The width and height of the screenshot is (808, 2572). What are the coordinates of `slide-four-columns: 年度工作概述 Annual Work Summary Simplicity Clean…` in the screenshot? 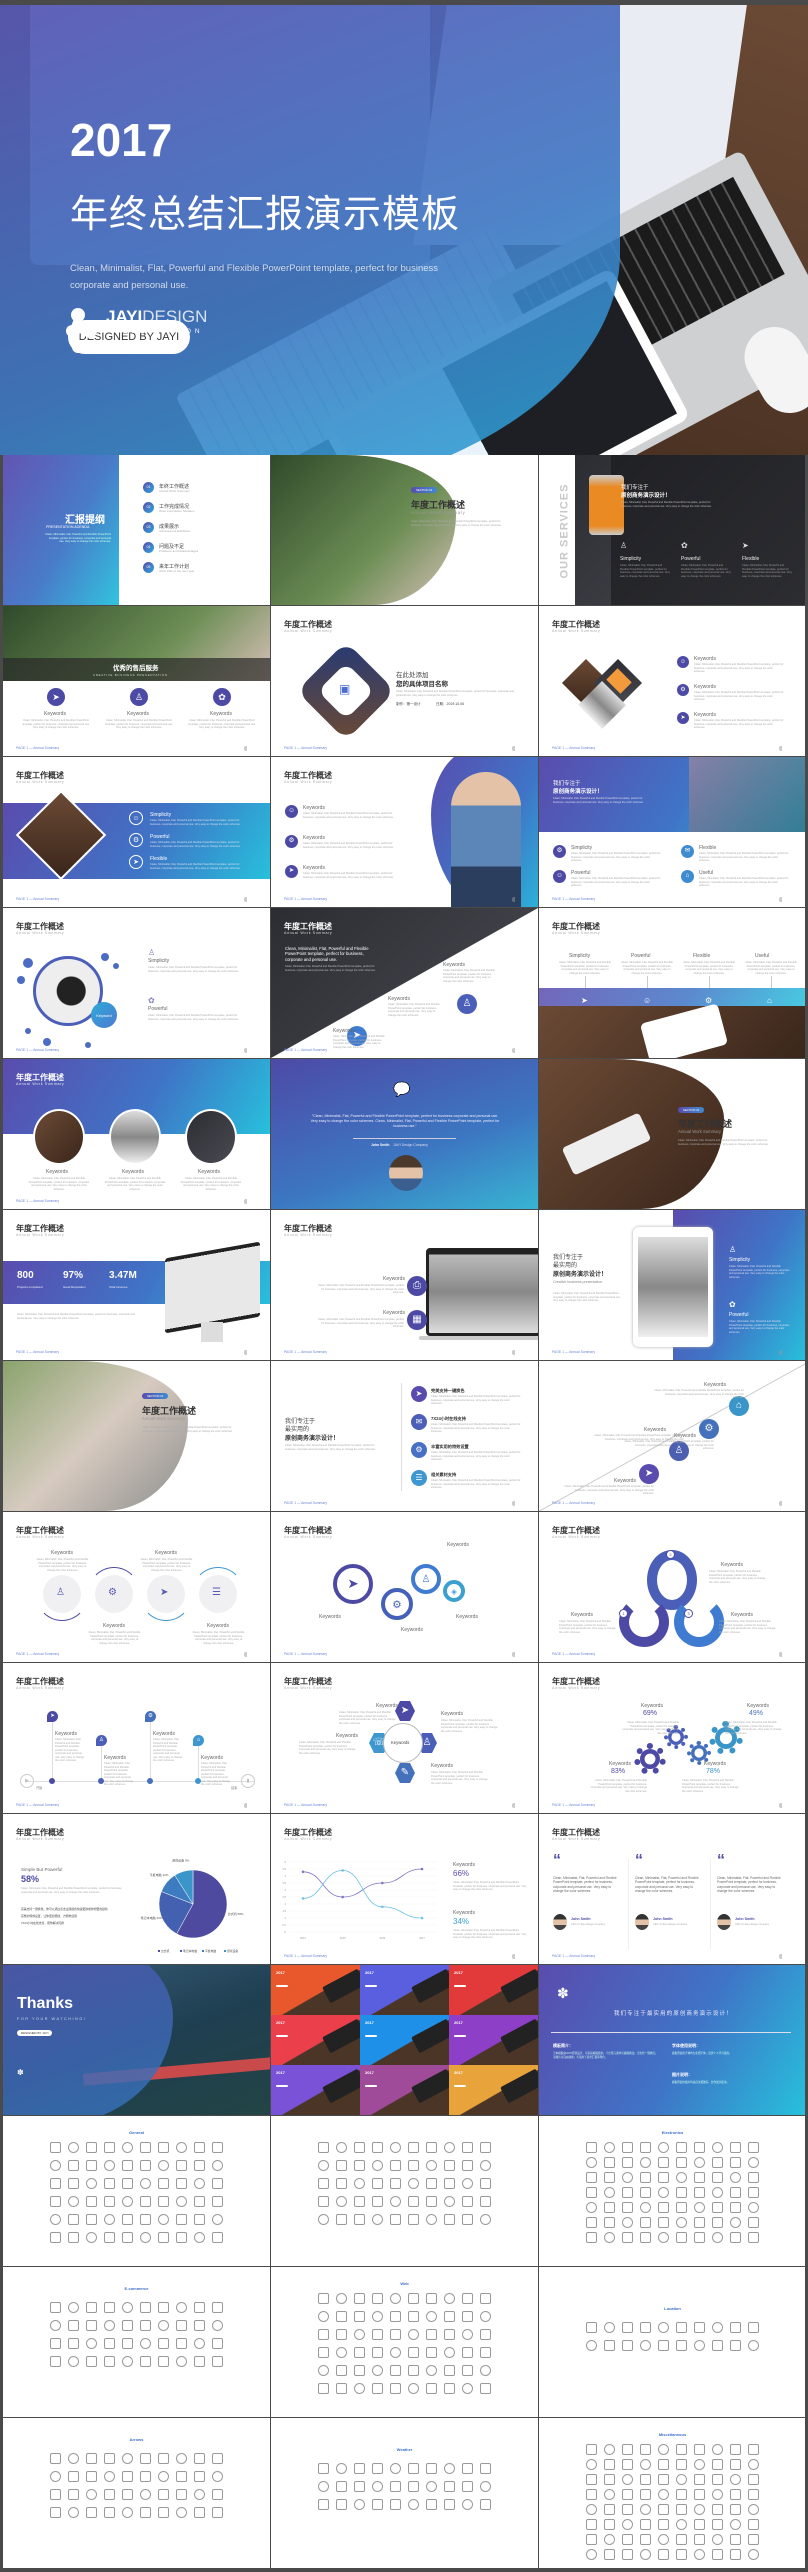 It's located at (672, 983).